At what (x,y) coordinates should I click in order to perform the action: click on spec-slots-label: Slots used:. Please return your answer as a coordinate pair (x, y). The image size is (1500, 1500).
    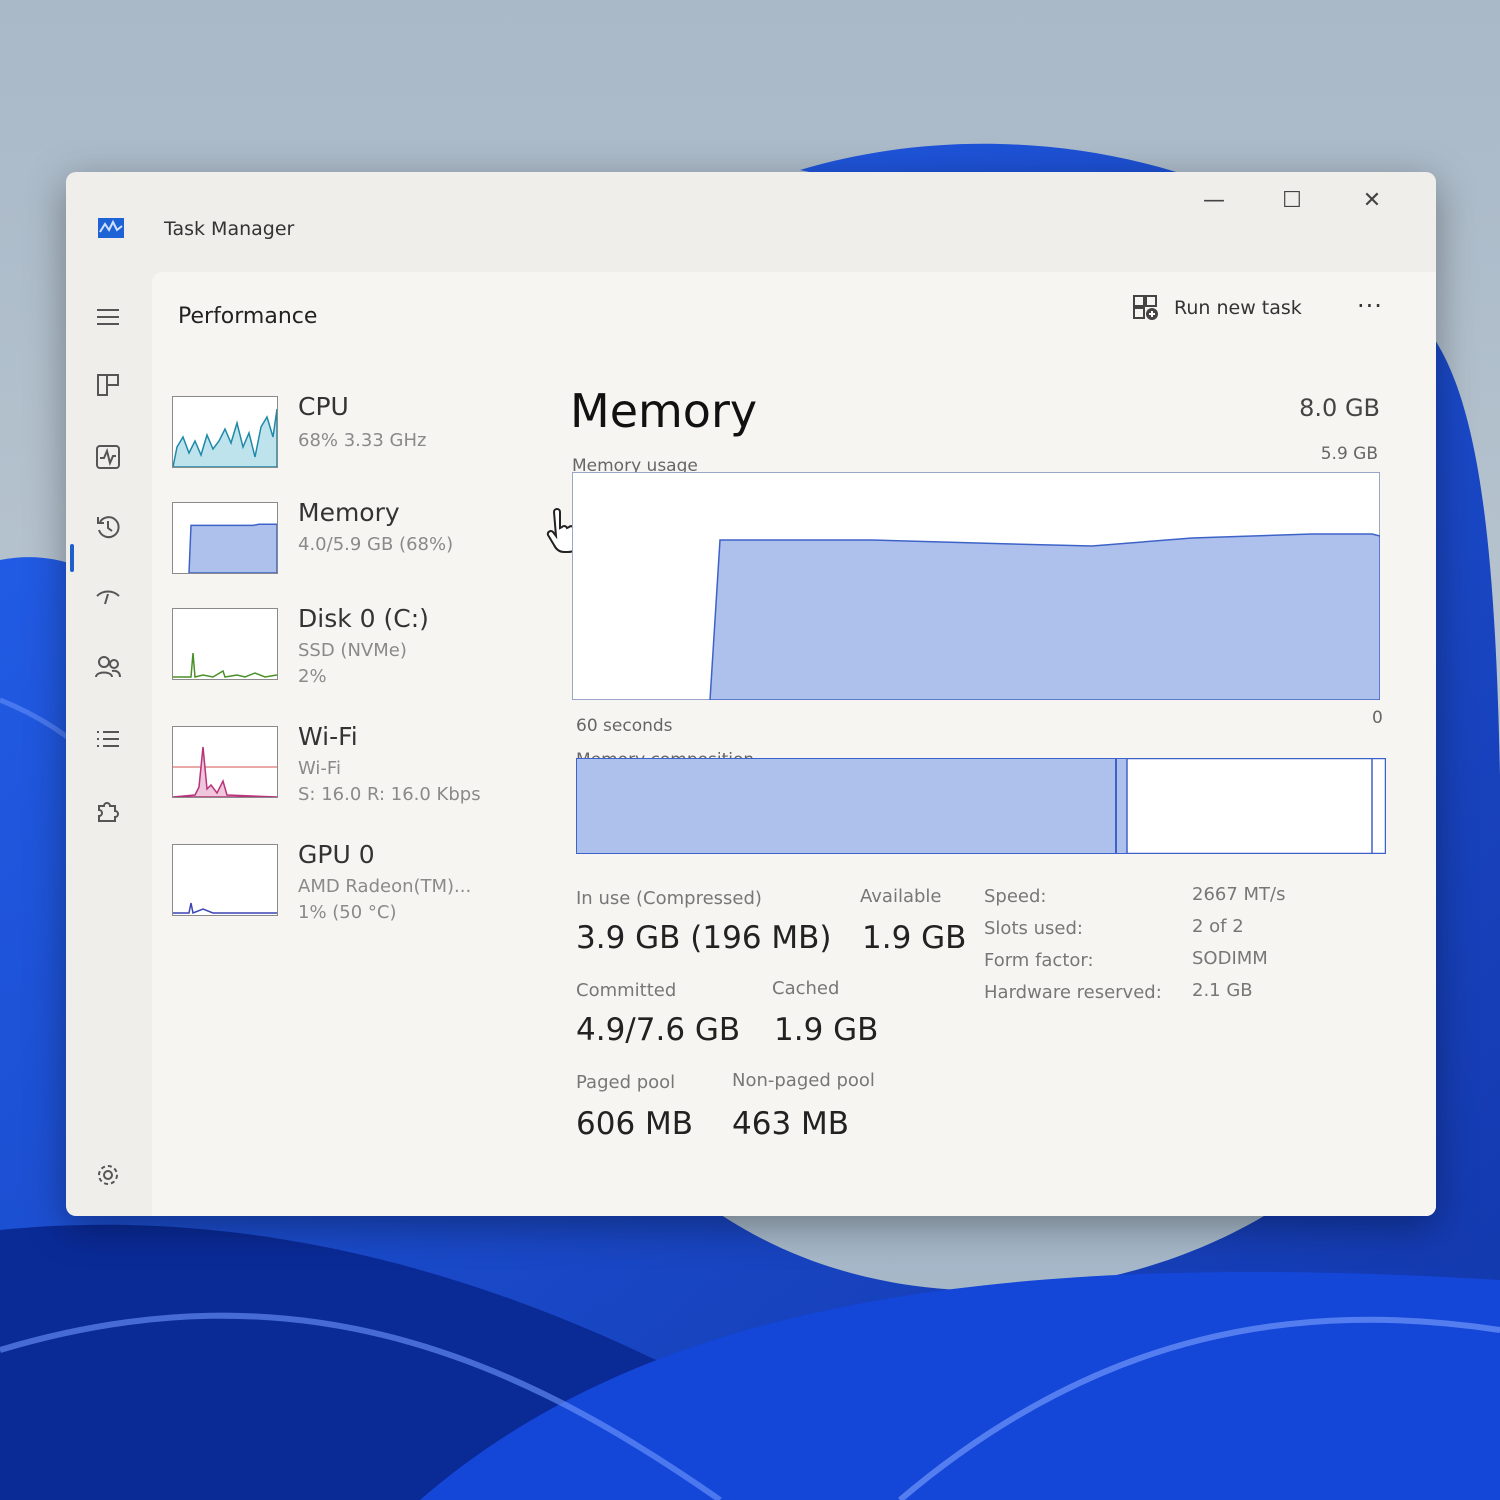
    Looking at the image, I should click on (1033, 928).